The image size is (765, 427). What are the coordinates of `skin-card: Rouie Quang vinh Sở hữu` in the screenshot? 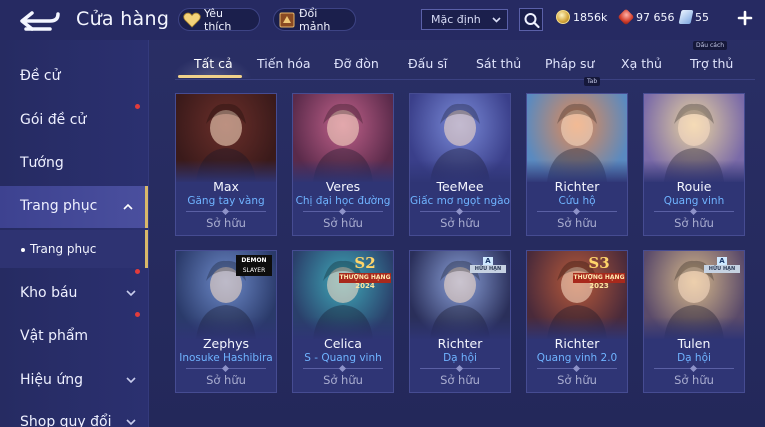 It's located at (694, 164).